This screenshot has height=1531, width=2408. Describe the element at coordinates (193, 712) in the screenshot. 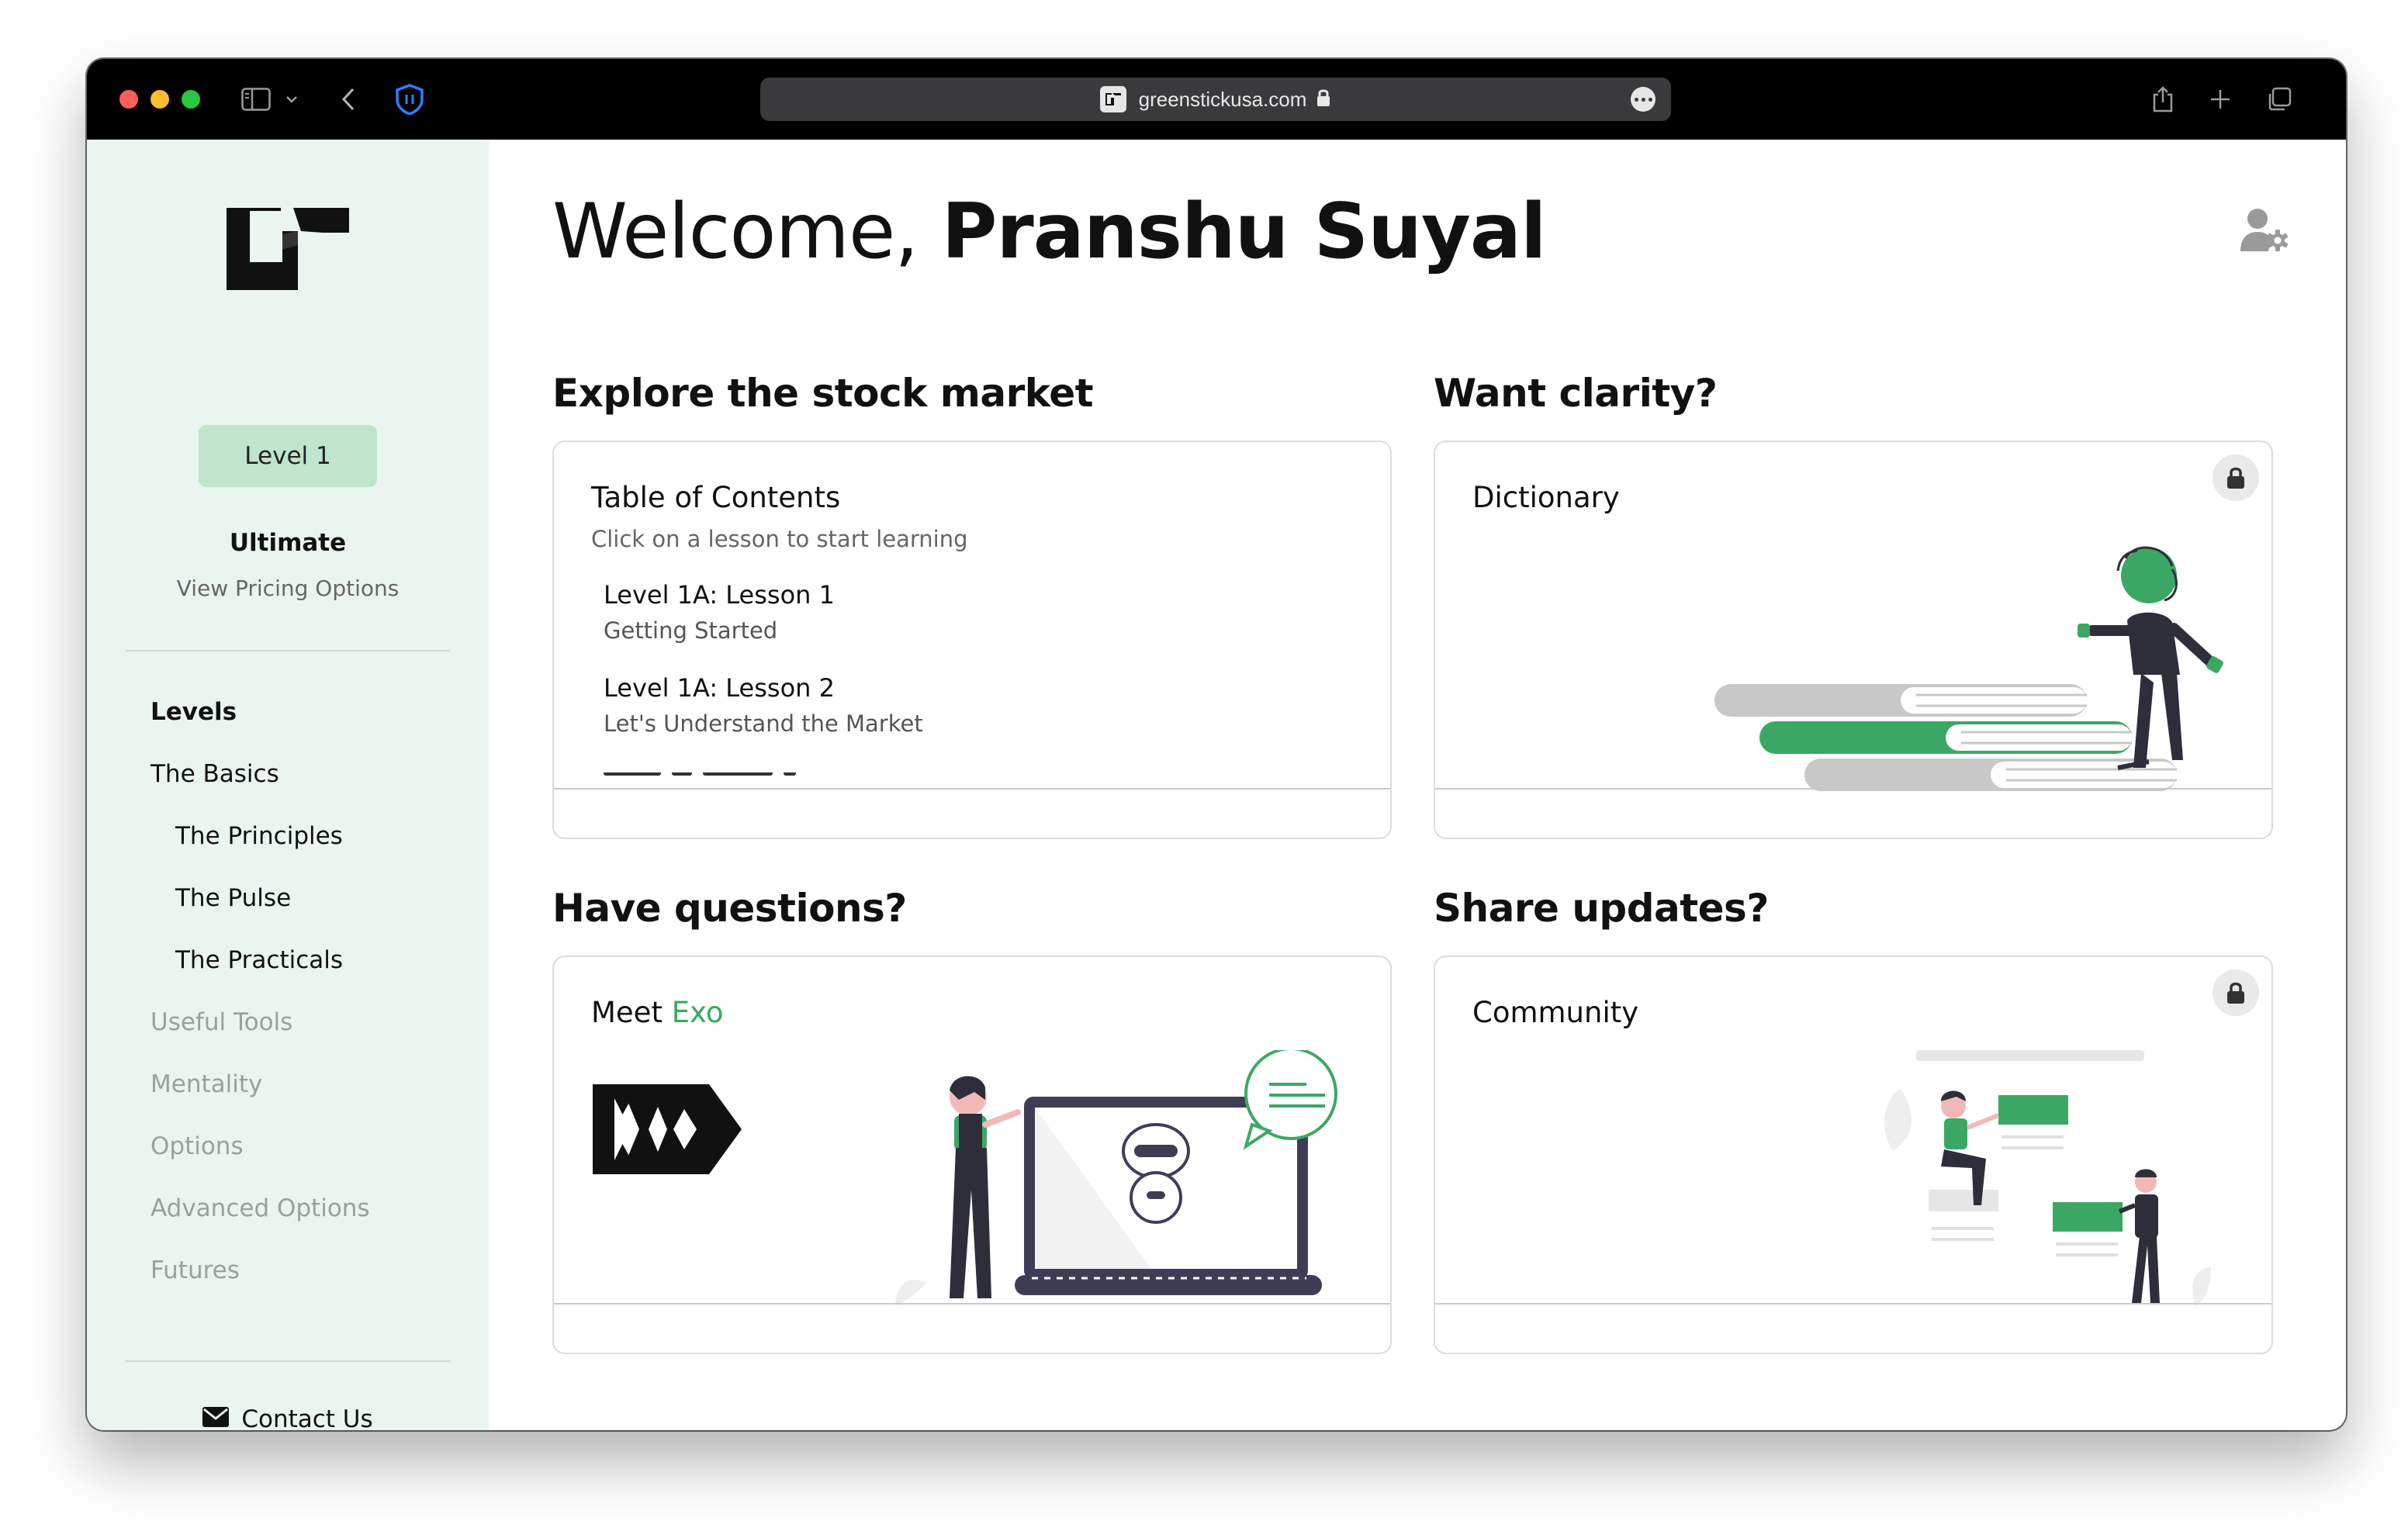

I see `sidebar-item-levels: Levels` at that location.